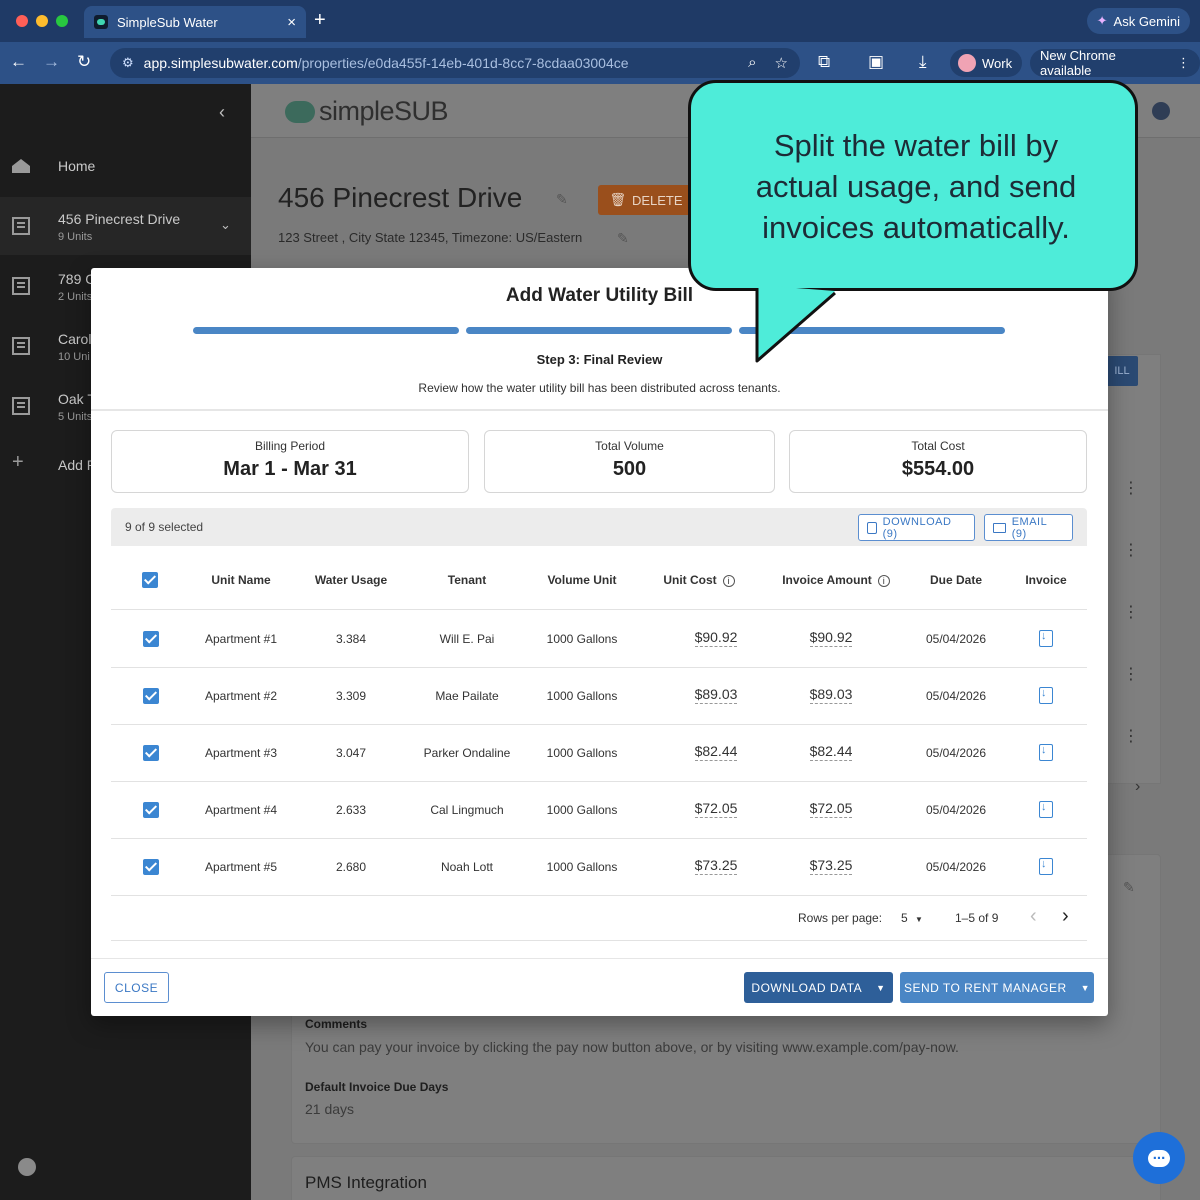 The image size is (1200, 1200). Describe the element at coordinates (1161, 111) in the screenshot. I see `account-icon` at that location.